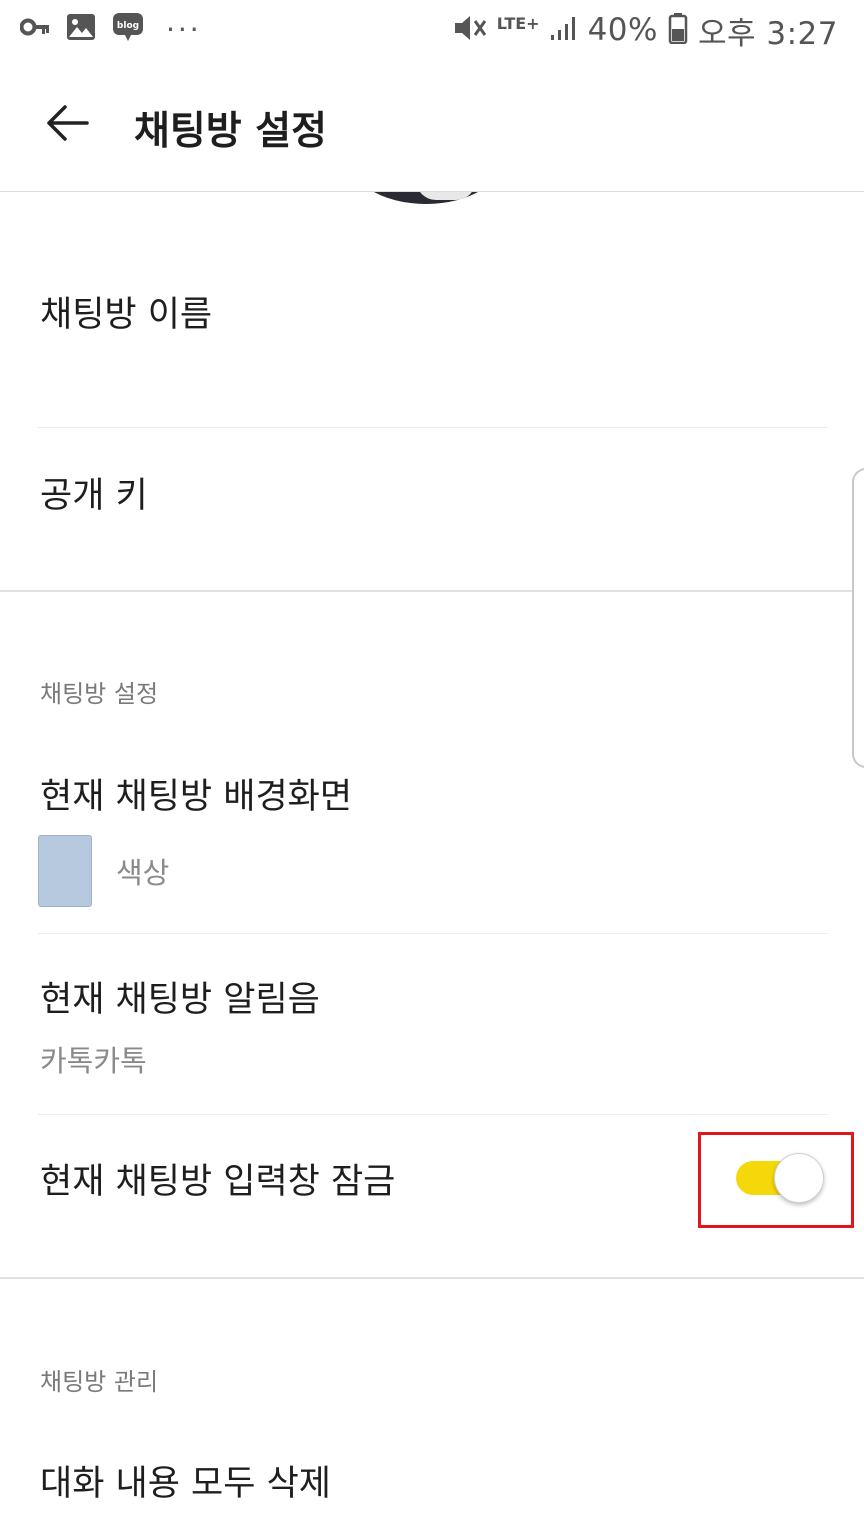 The width and height of the screenshot is (864, 1536). Describe the element at coordinates (34, 29) in the screenshot. I see `key-icon` at that location.